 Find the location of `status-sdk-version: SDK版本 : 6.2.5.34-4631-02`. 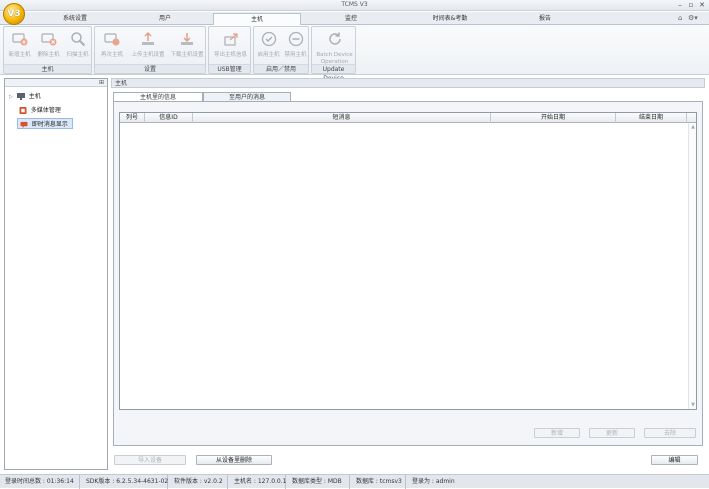

status-sdk-version: SDK版本 : 6.2.5.34-4631-02 is located at coordinates (125, 482).